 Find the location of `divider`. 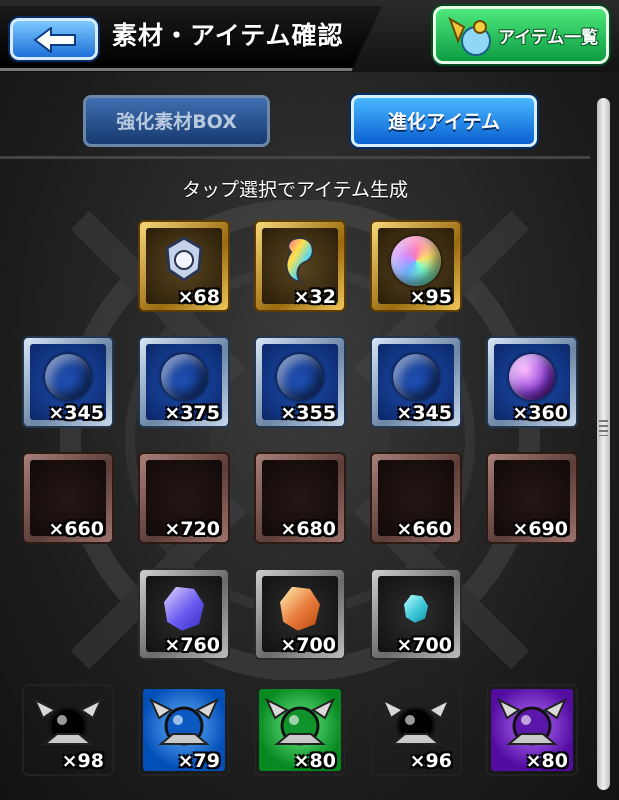

divider is located at coordinates (295, 157).